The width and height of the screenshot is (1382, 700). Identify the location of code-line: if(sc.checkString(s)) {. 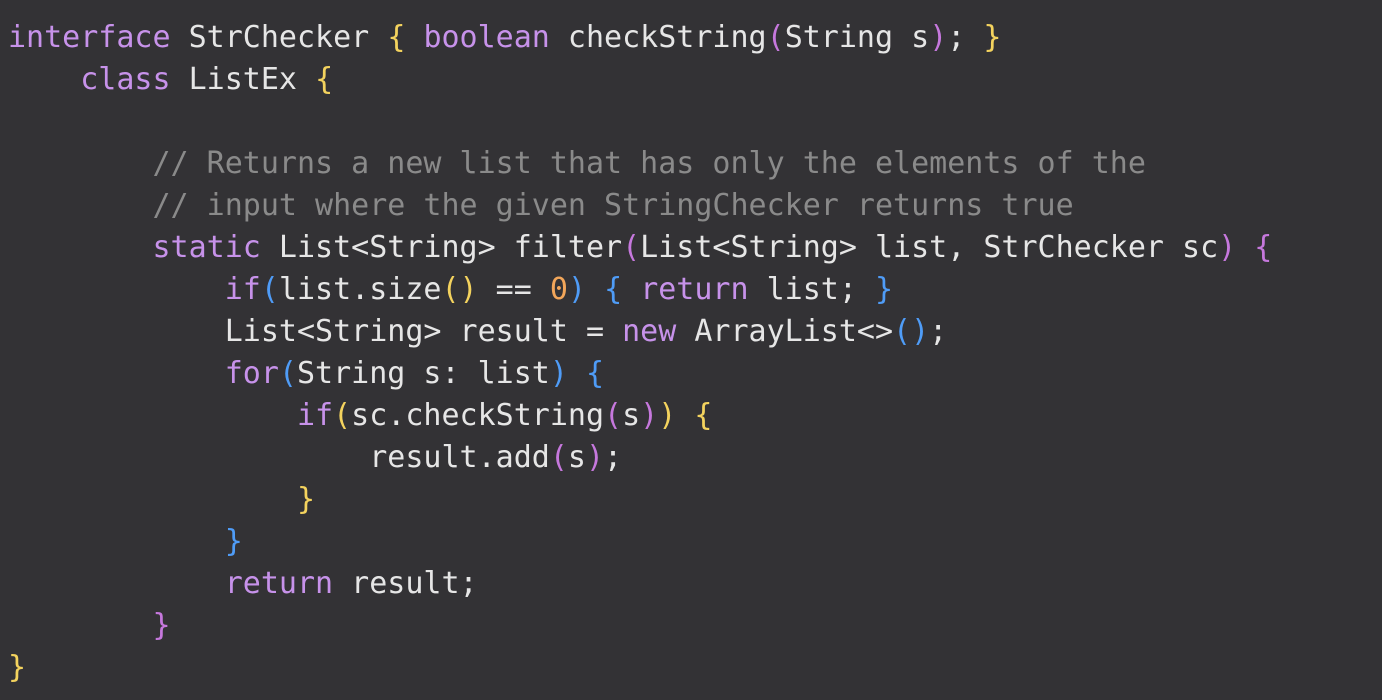
(640, 416).